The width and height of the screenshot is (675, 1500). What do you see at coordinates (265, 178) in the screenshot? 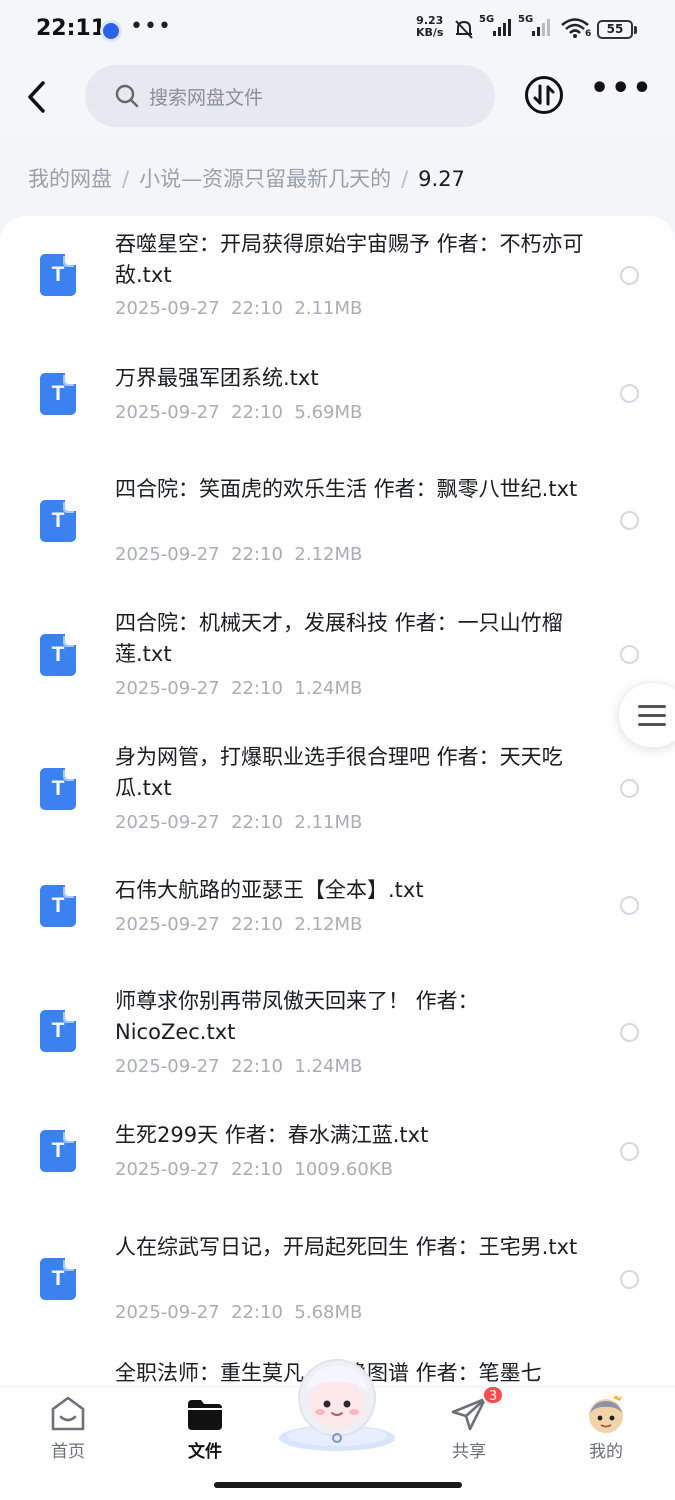
I see `breadcrumb-folder: 小说—资源只留最新几天的` at bounding box center [265, 178].